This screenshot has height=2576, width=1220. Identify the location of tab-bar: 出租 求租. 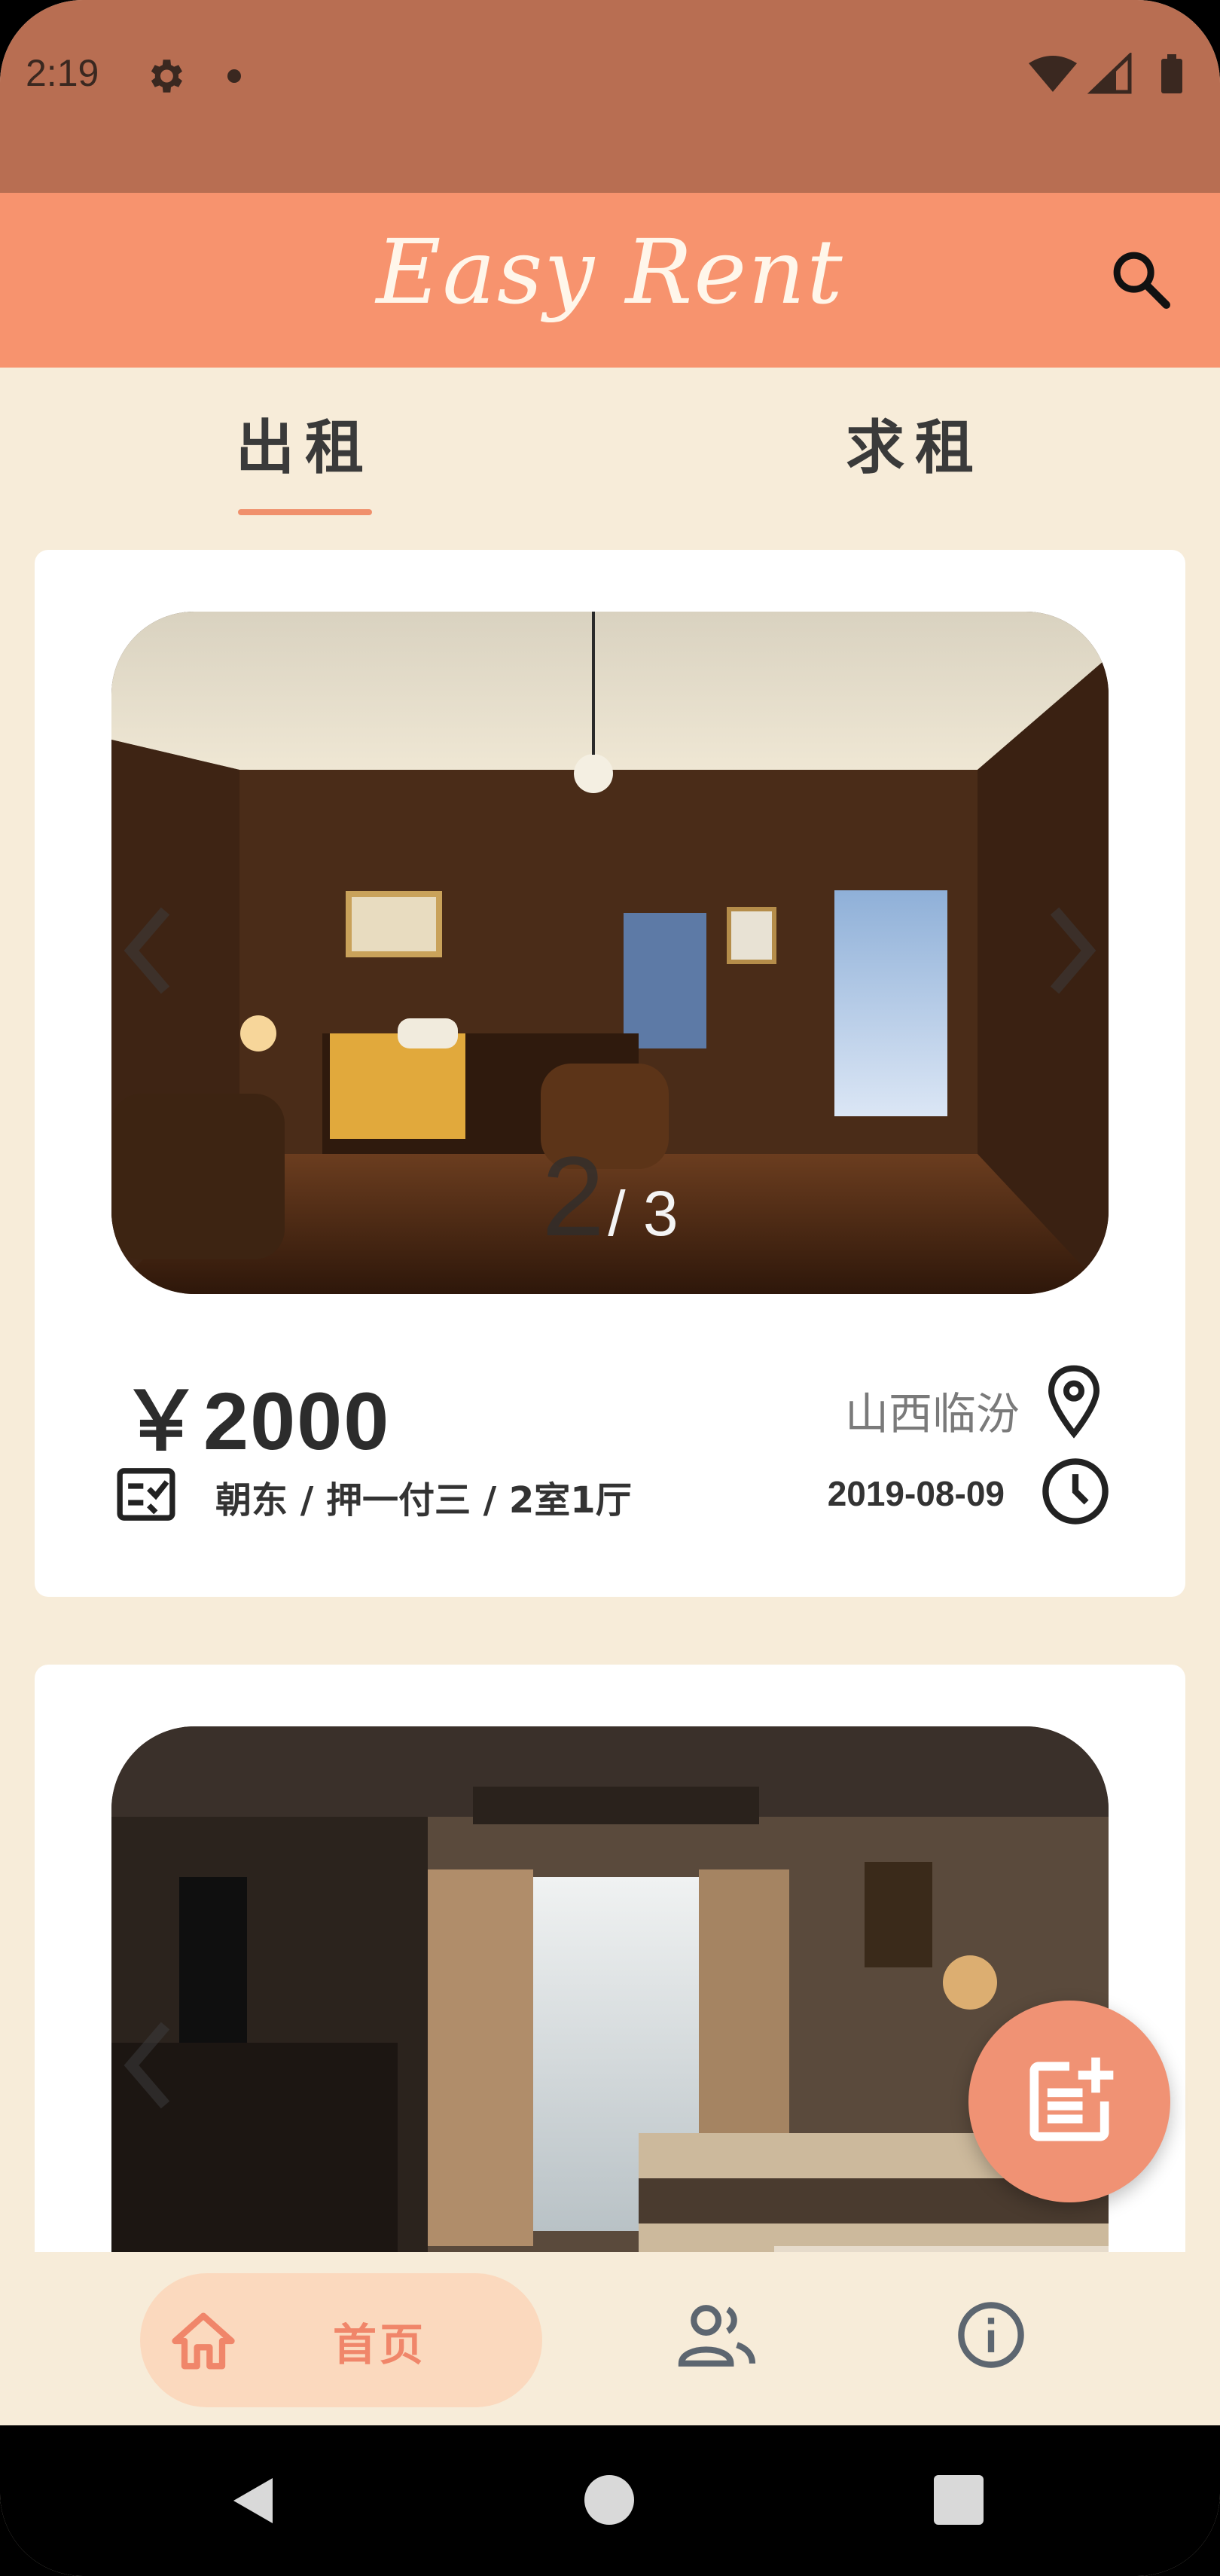
(610, 443).